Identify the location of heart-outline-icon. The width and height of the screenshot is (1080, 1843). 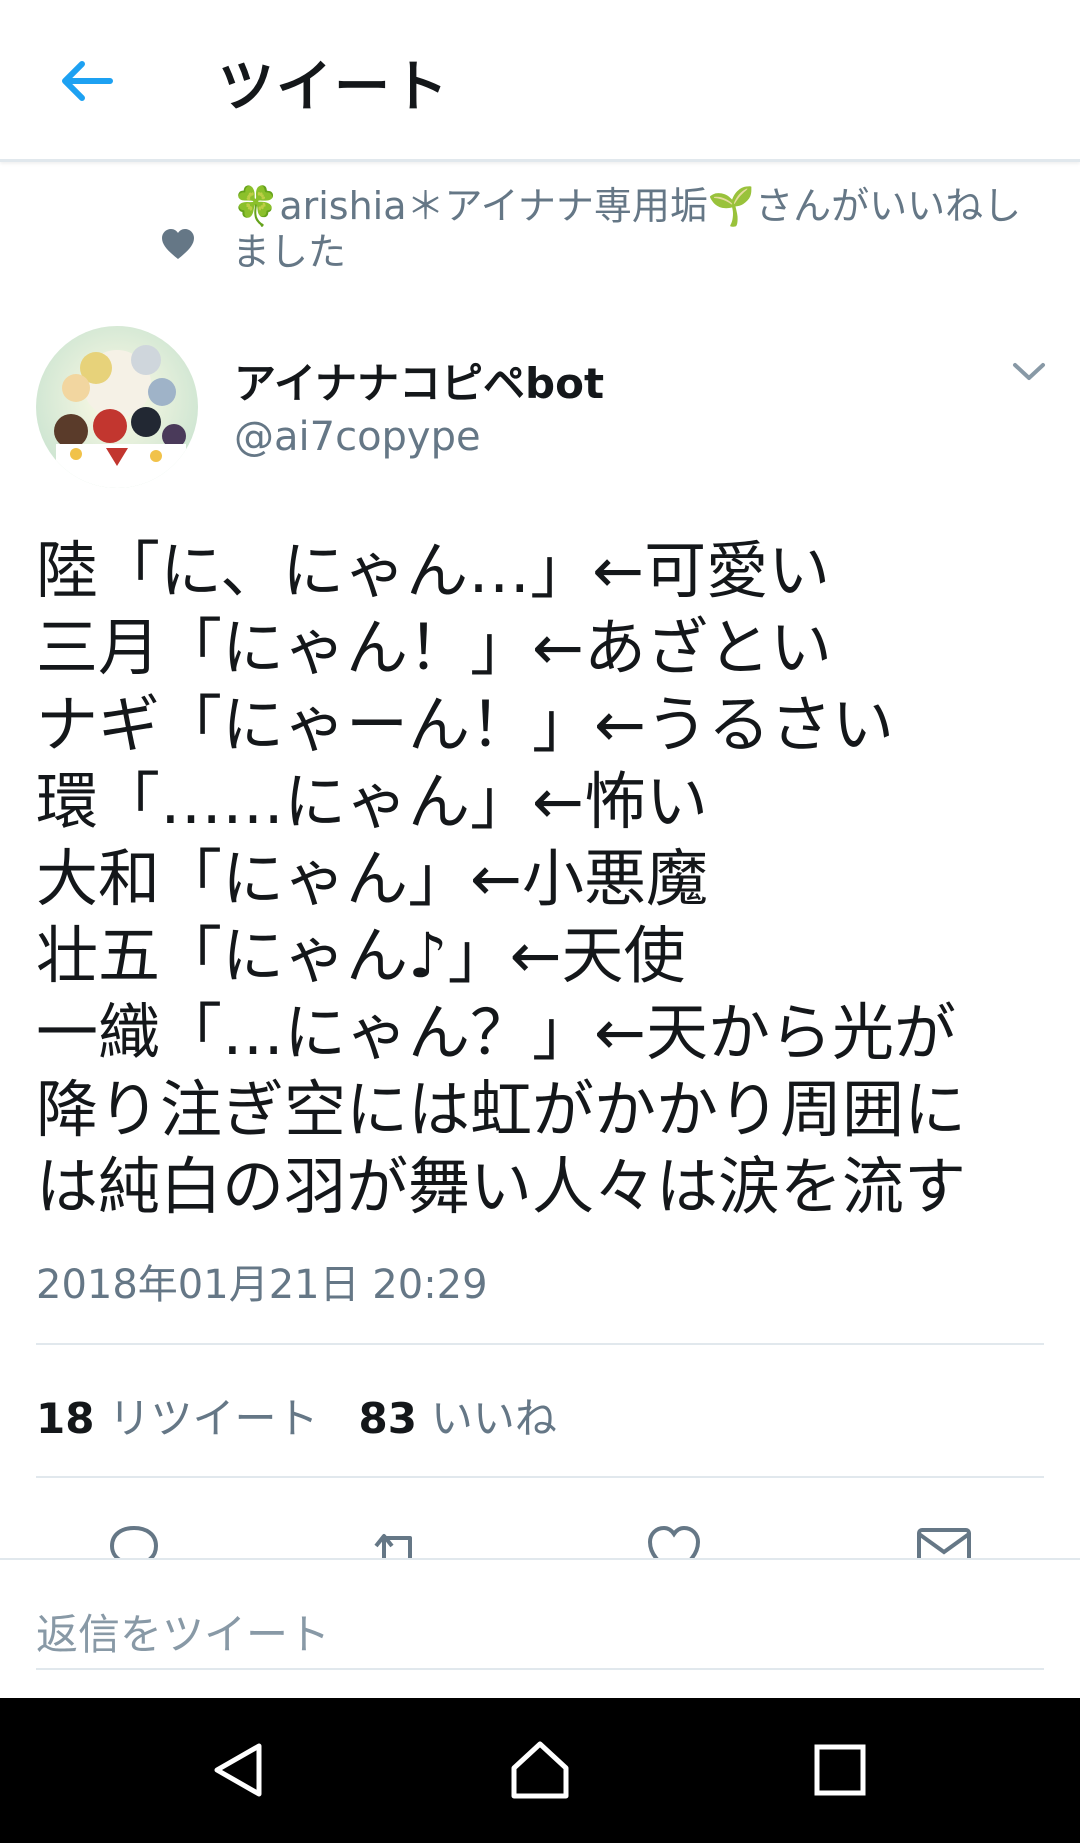
(674, 1542).